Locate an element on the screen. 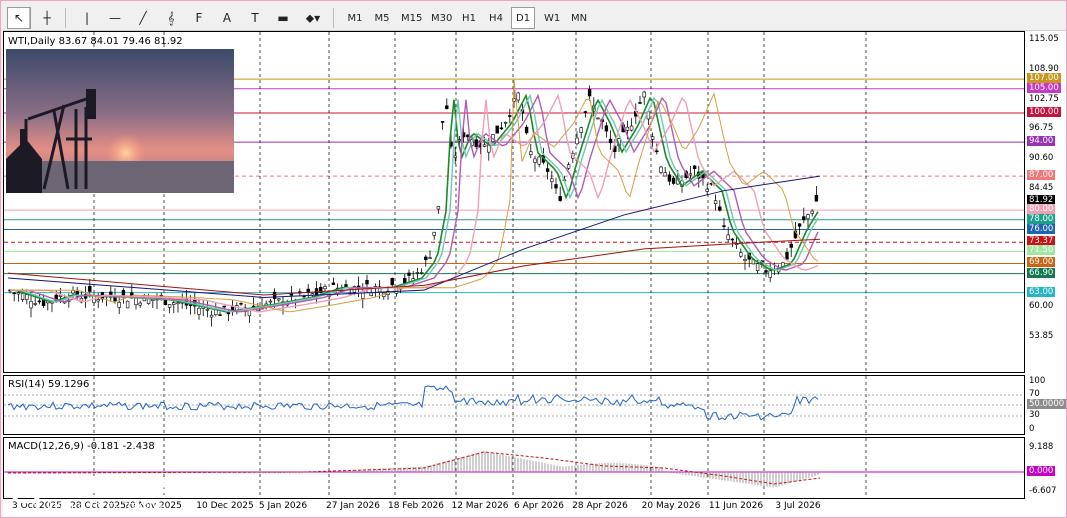  timeframe-h4-button: H4 is located at coordinates (496, 18).